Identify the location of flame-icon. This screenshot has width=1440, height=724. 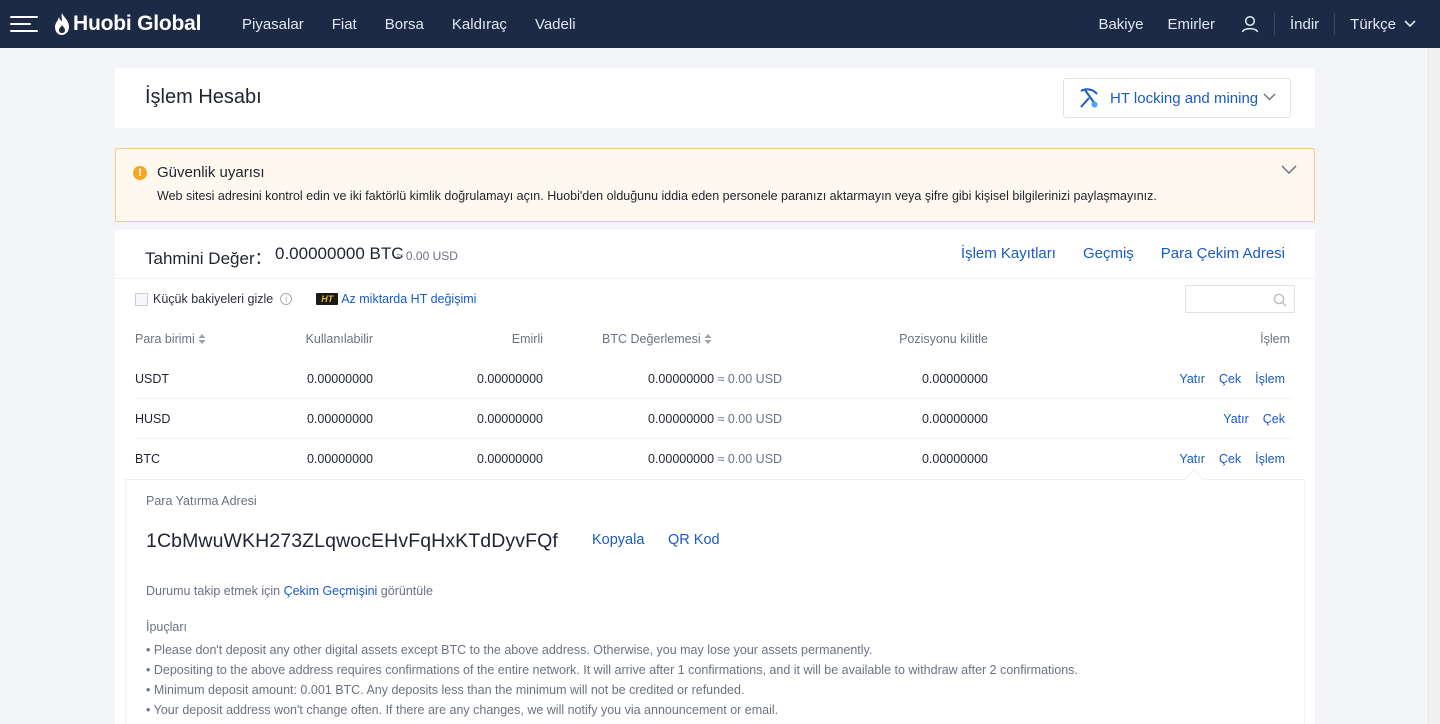
(62, 24).